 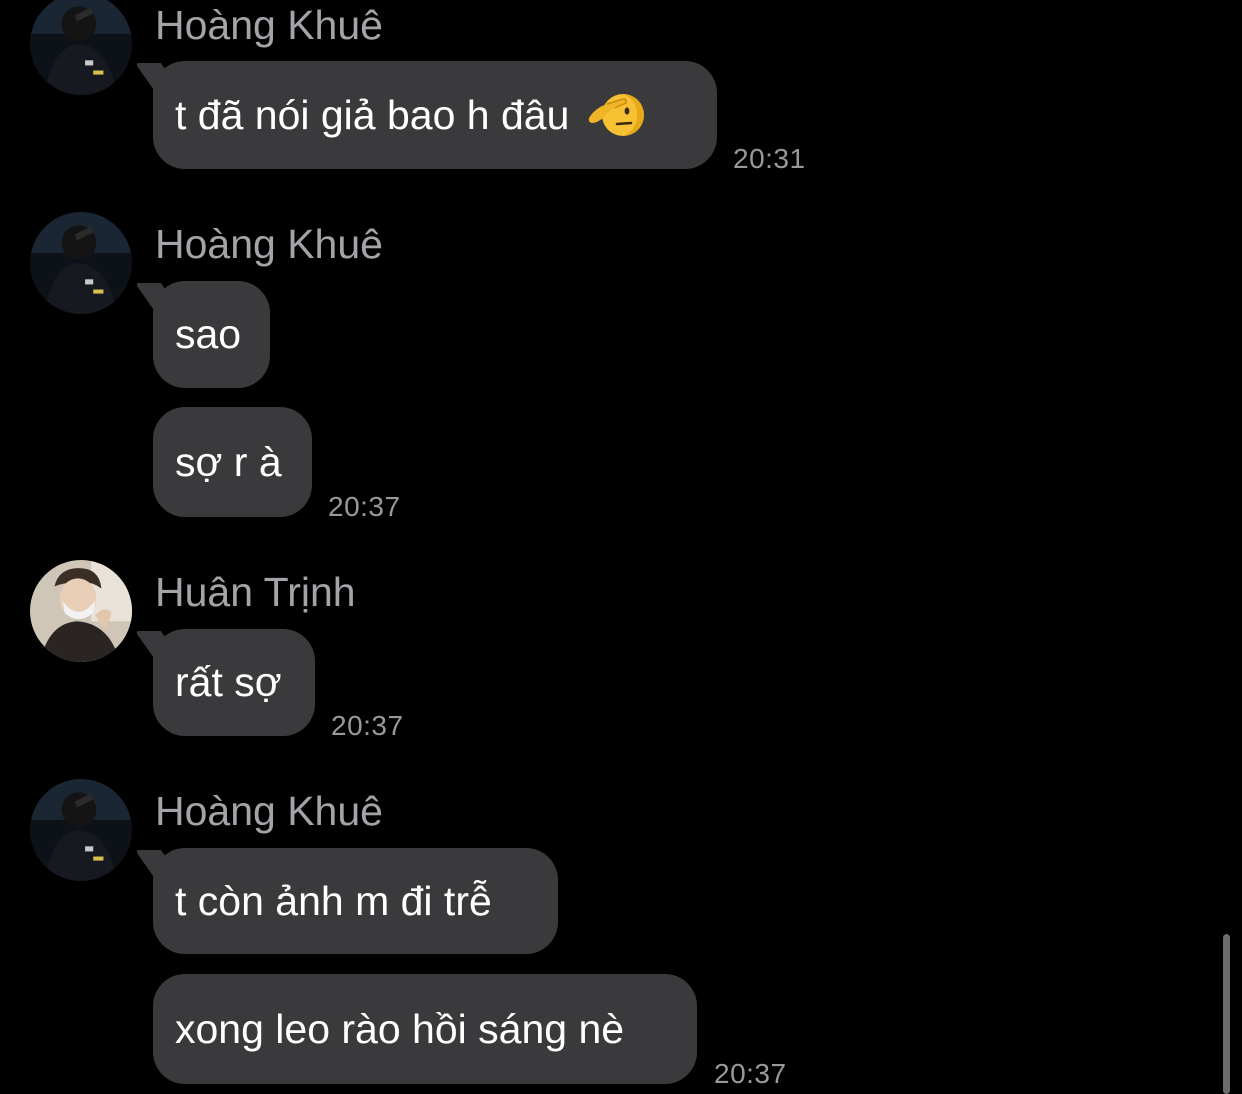 I want to click on message-text: sợ r à, so click(x=228, y=461).